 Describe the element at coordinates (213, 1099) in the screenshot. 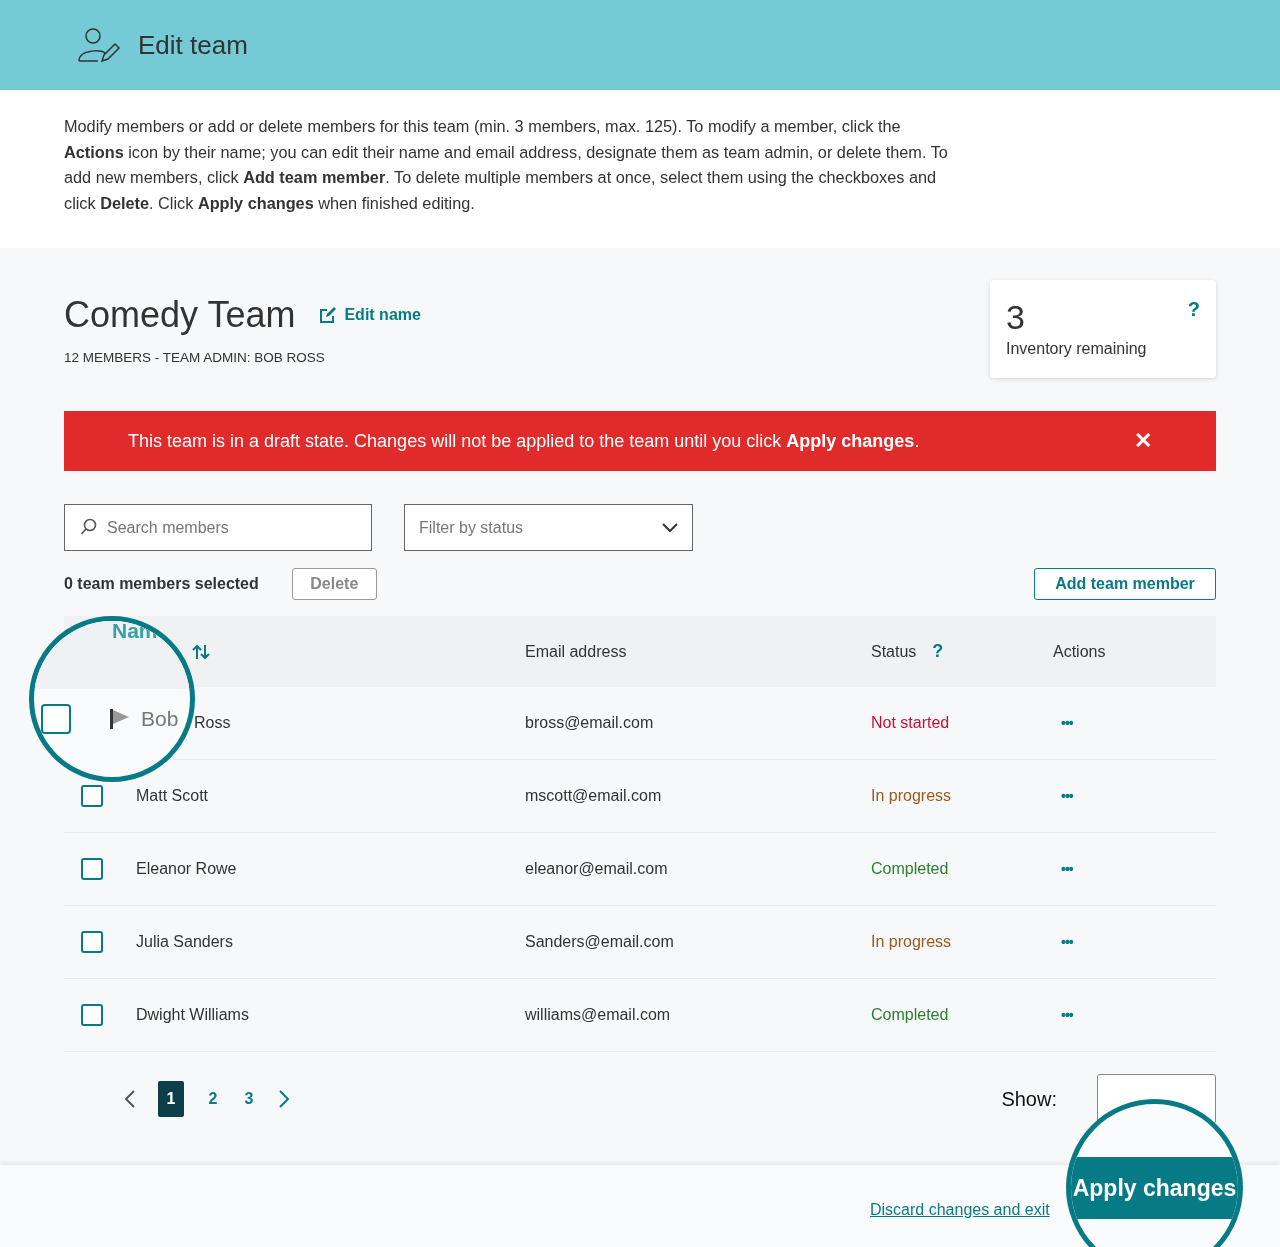

I see `page-button: 2` at that location.